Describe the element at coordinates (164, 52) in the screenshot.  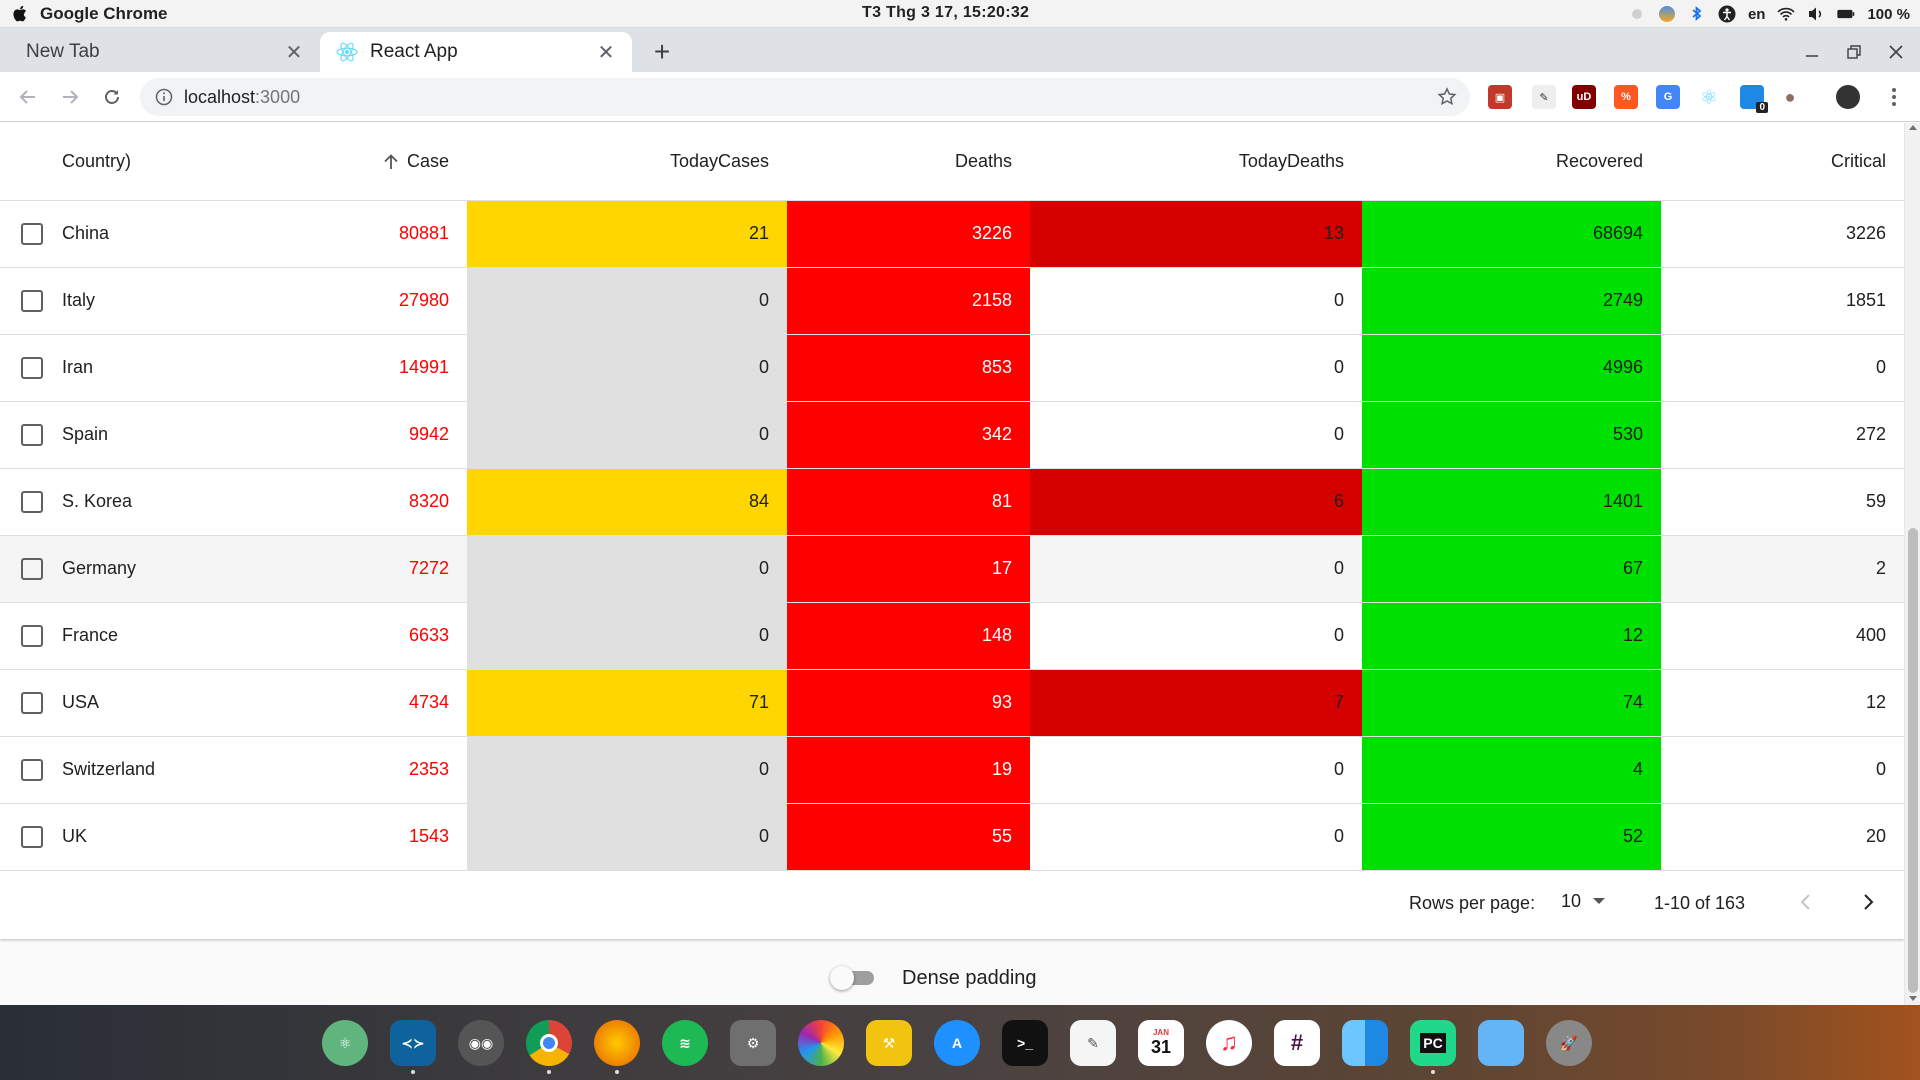
I see `tab-new-tab: New Tab ✕` at that location.